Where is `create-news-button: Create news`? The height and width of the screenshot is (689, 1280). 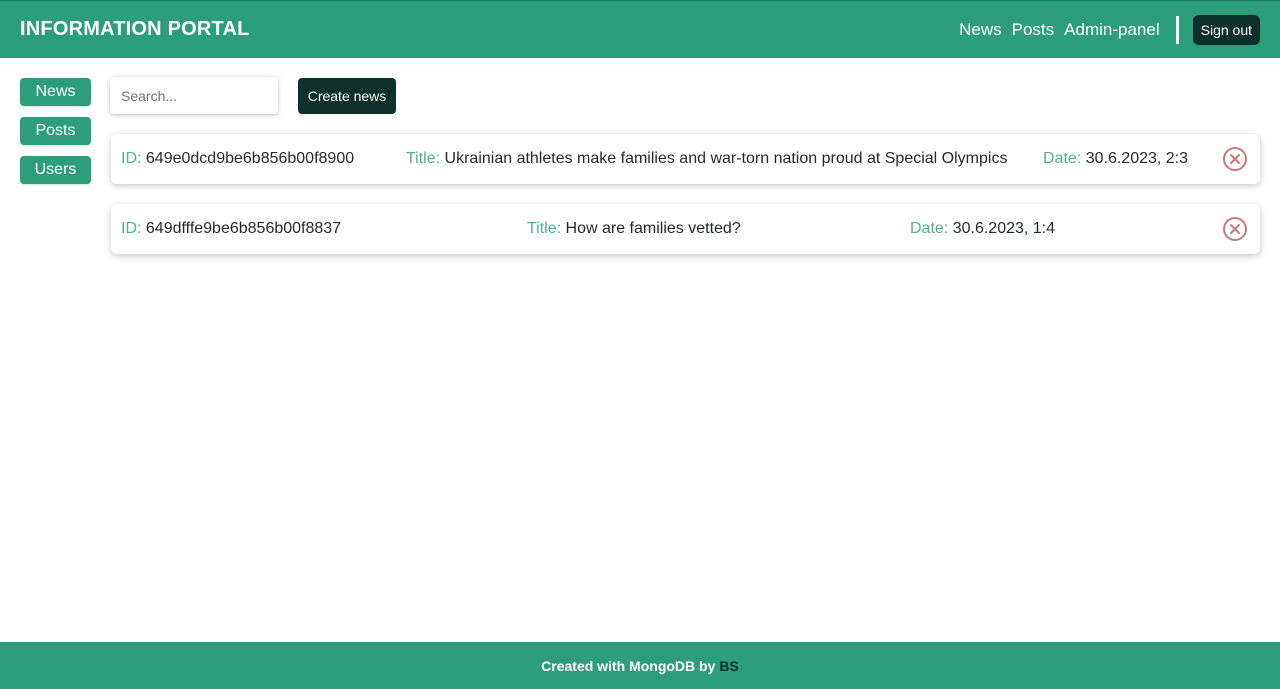
create-news-button: Create news is located at coordinates (347, 96).